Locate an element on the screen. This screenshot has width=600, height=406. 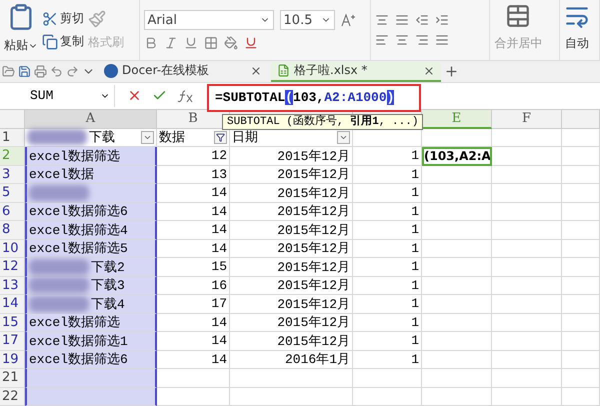
paste-button: 粘贴 is located at coordinates (21, 30).